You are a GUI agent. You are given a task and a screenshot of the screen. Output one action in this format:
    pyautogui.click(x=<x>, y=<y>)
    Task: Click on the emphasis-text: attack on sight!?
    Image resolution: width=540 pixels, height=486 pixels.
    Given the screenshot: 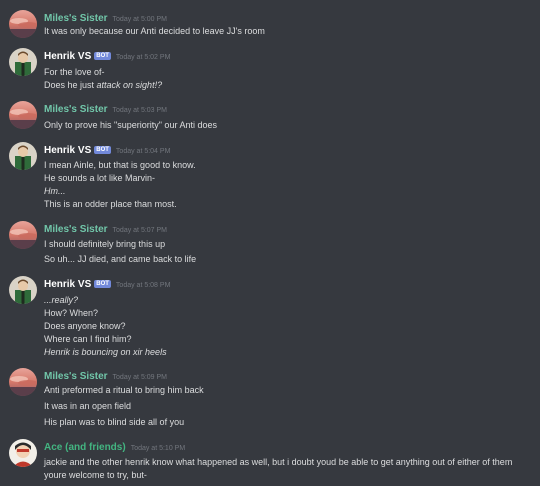 What is the action you would take?
    pyautogui.click(x=129, y=85)
    